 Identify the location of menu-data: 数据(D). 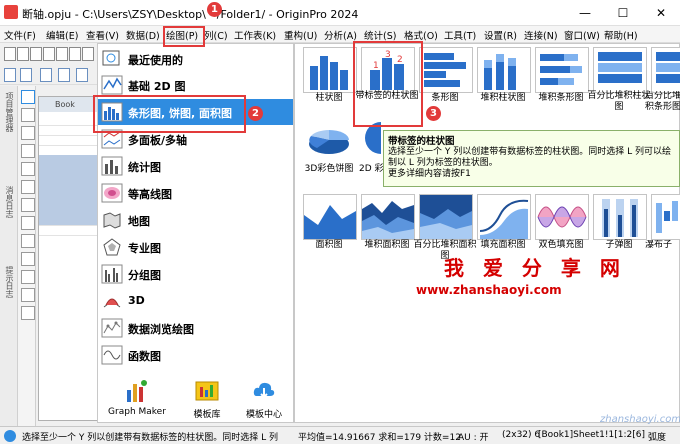
(143, 35).